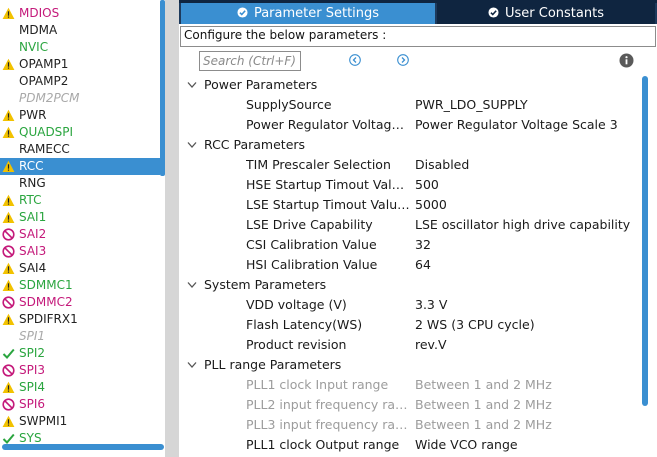  I want to click on peripheral-item-sai2: SAI2, so click(80, 234).